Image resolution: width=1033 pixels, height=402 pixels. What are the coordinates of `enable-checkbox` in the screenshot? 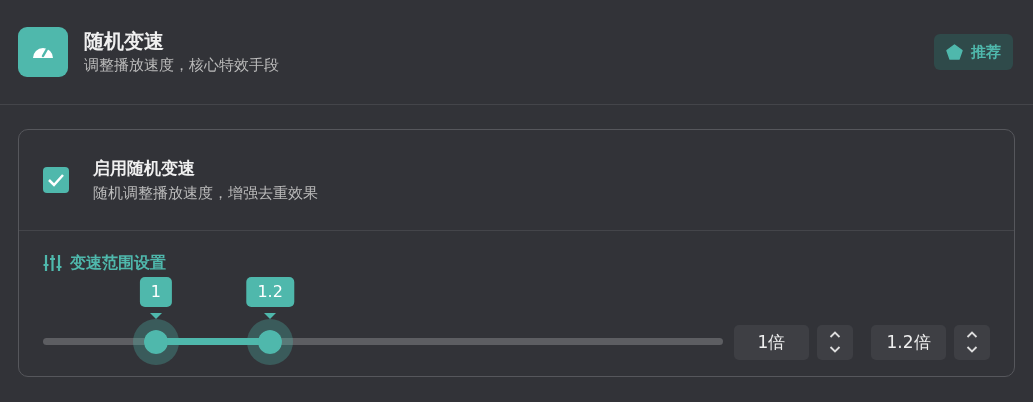 It's located at (56, 180).